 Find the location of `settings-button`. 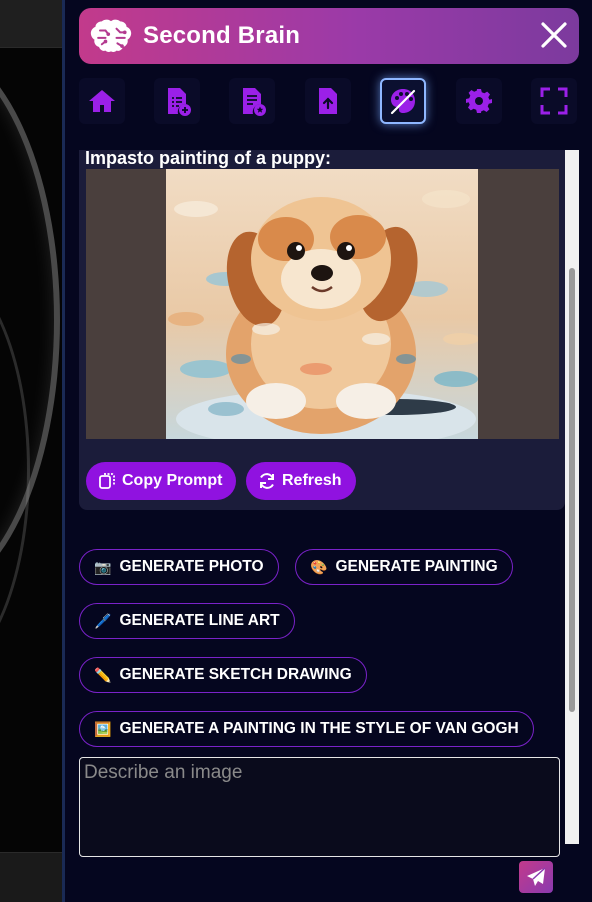

settings-button is located at coordinates (479, 101).